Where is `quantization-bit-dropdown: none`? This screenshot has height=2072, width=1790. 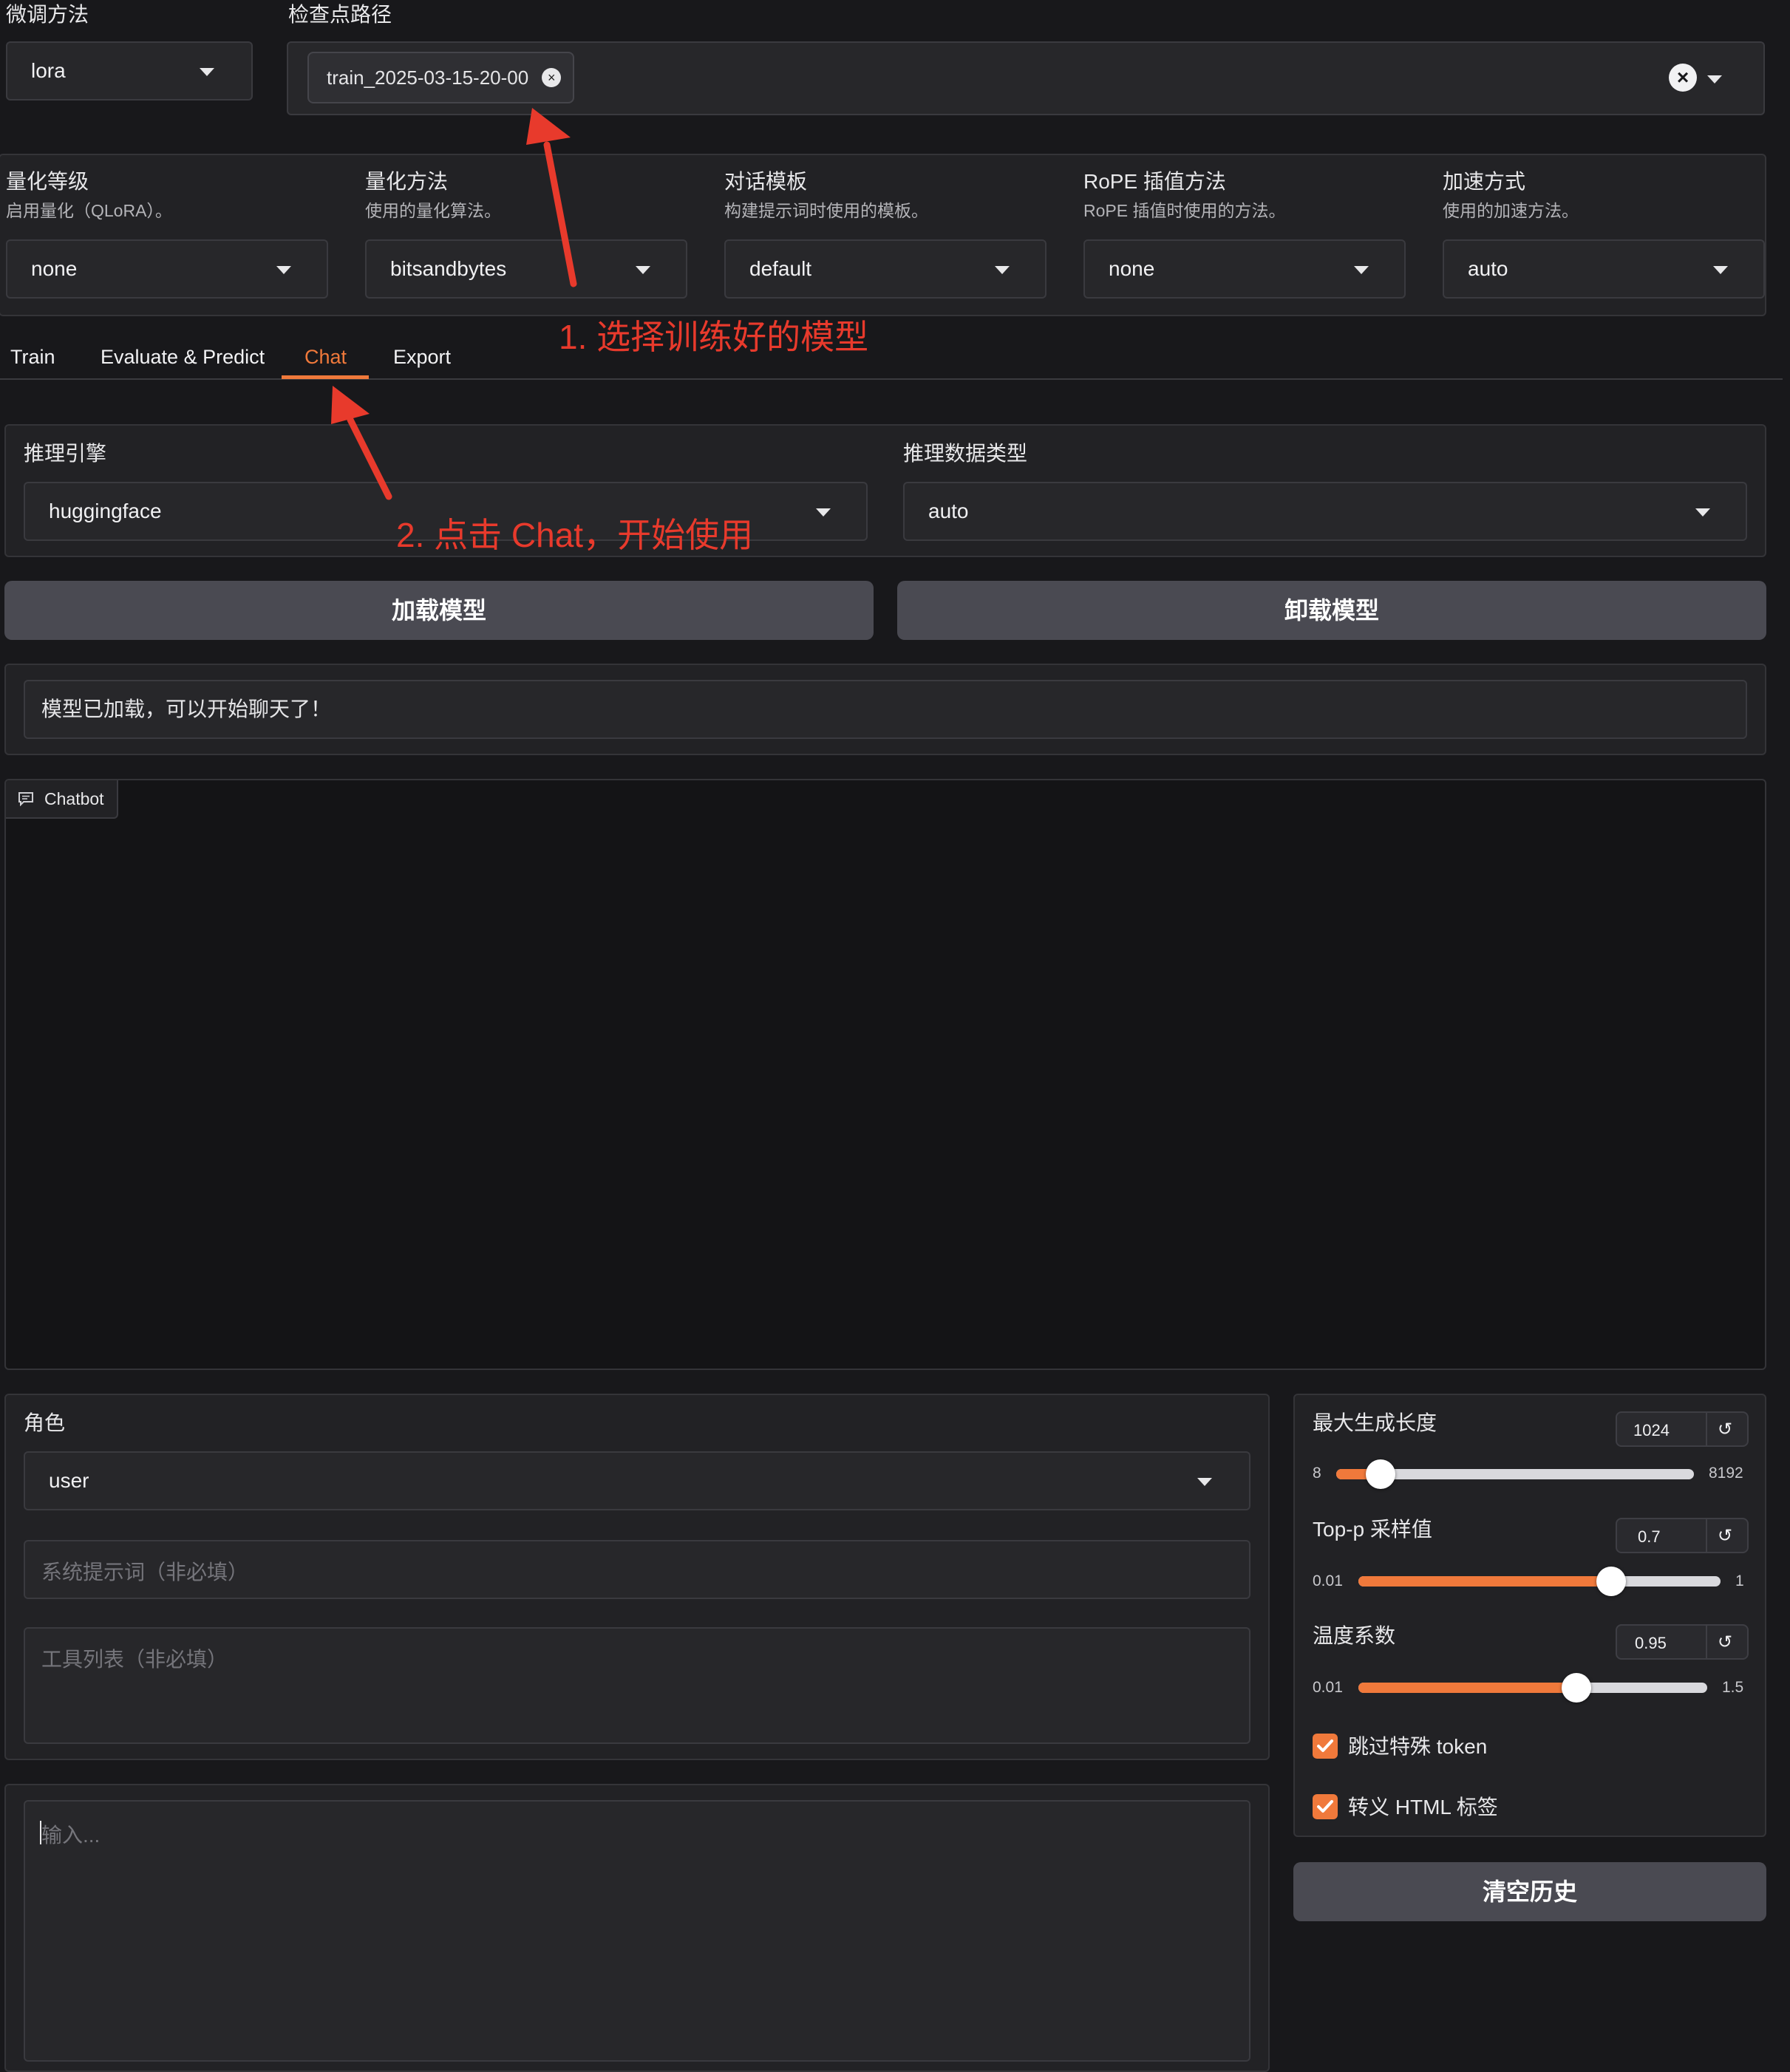 quantization-bit-dropdown: none is located at coordinates (167, 269).